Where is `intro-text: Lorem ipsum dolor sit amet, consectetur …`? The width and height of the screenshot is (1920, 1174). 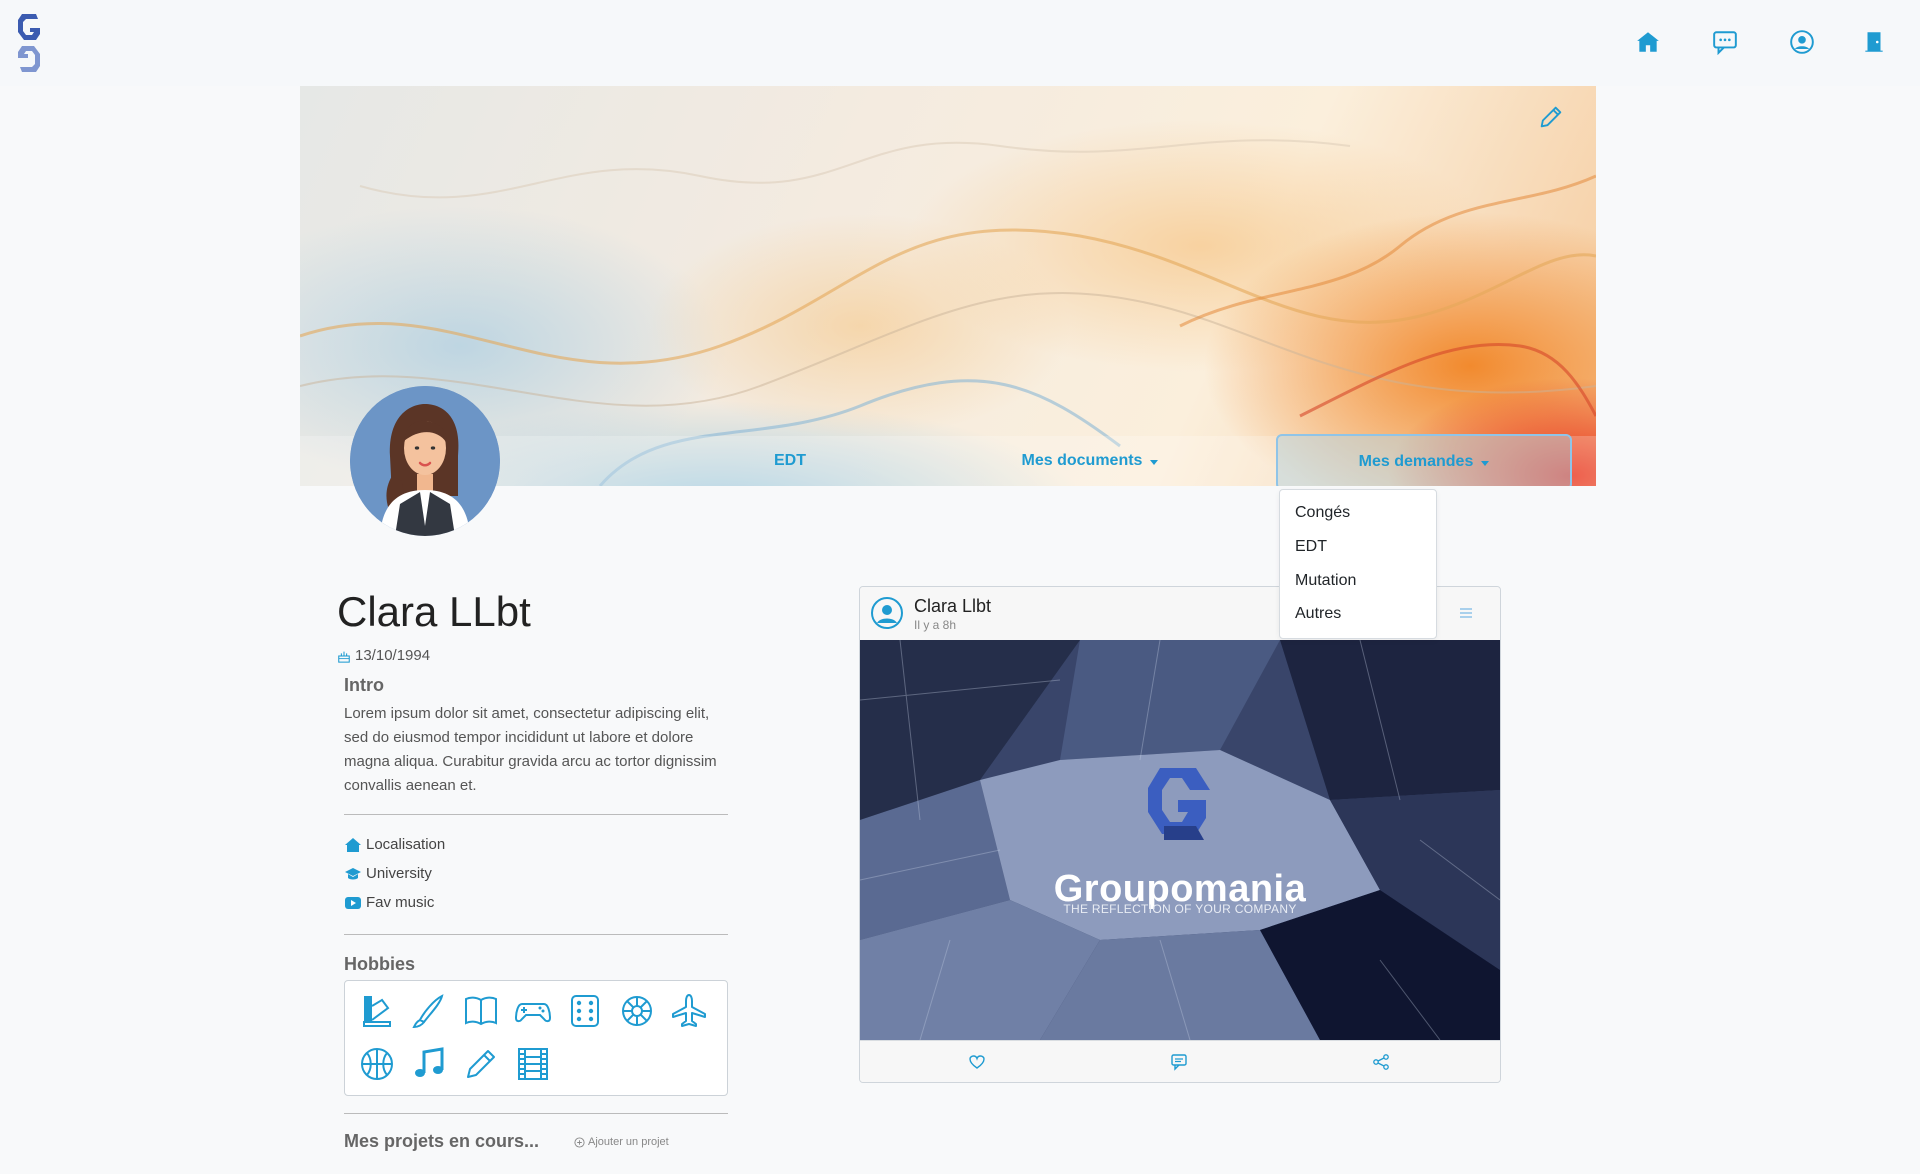 intro-text: Lorem ipsum dolor sit amet, consectetur … is located at coordinates (530, 749).